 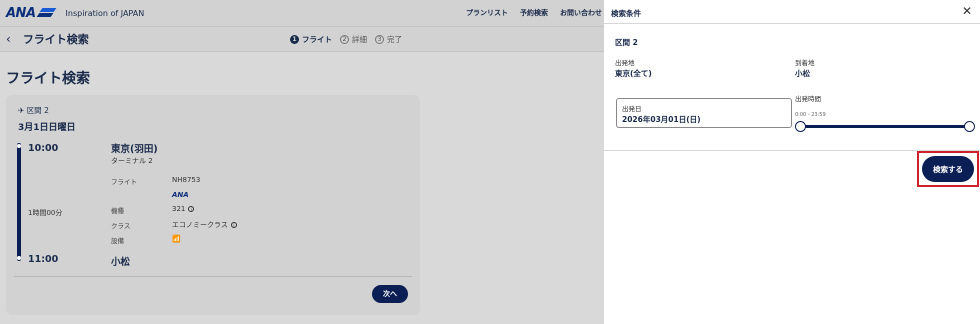 I want to click on logo-mark-icon, so click(x=46, y=13).